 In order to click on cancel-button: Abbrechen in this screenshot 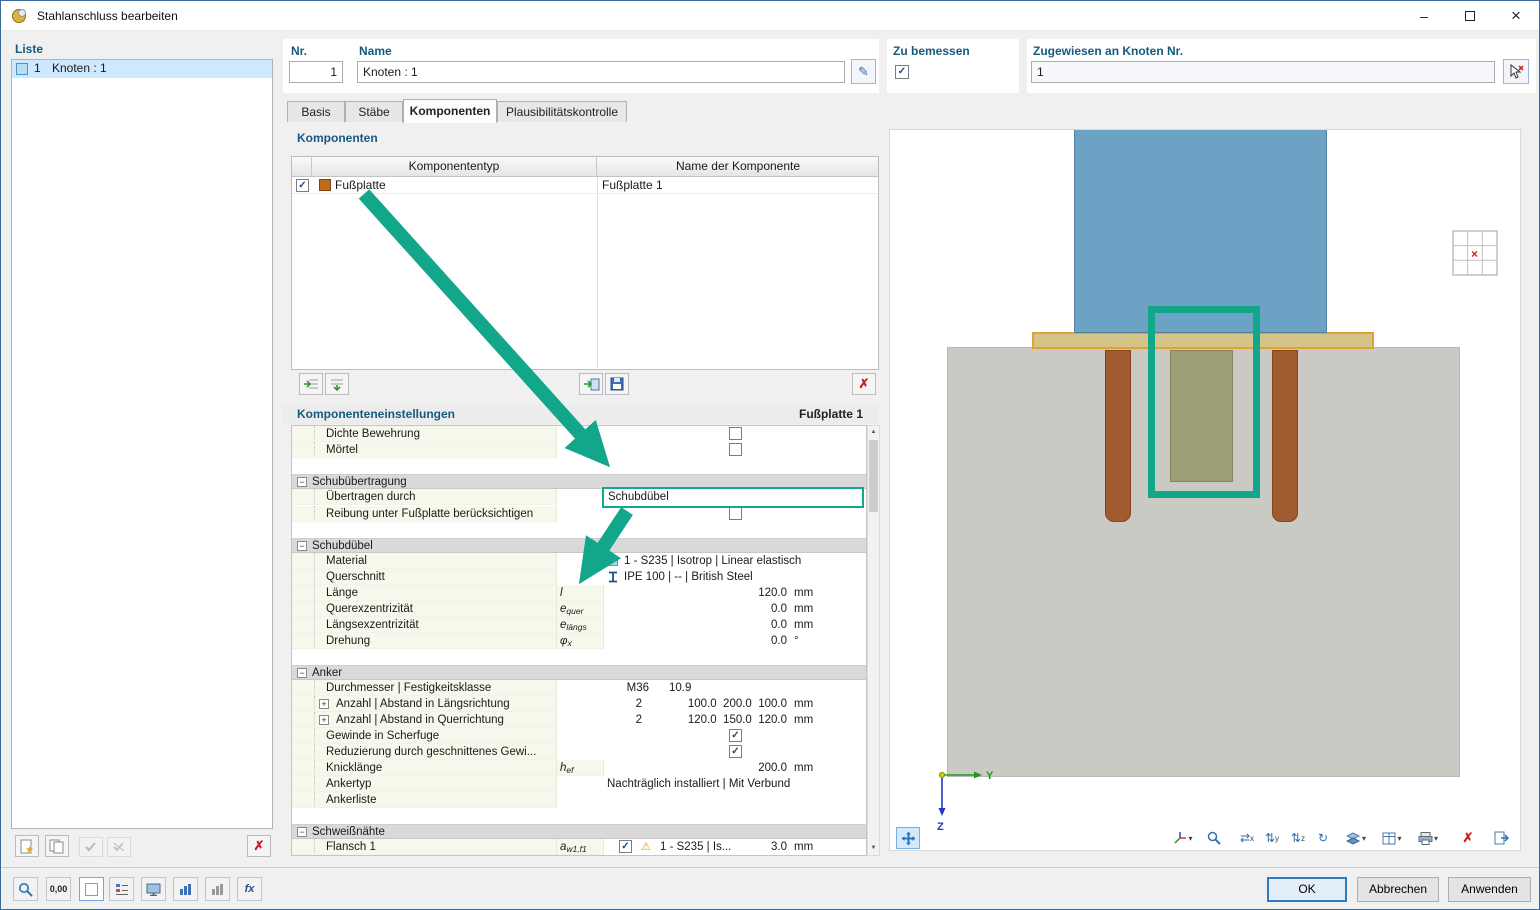, I will do `click(1398, 889)`.